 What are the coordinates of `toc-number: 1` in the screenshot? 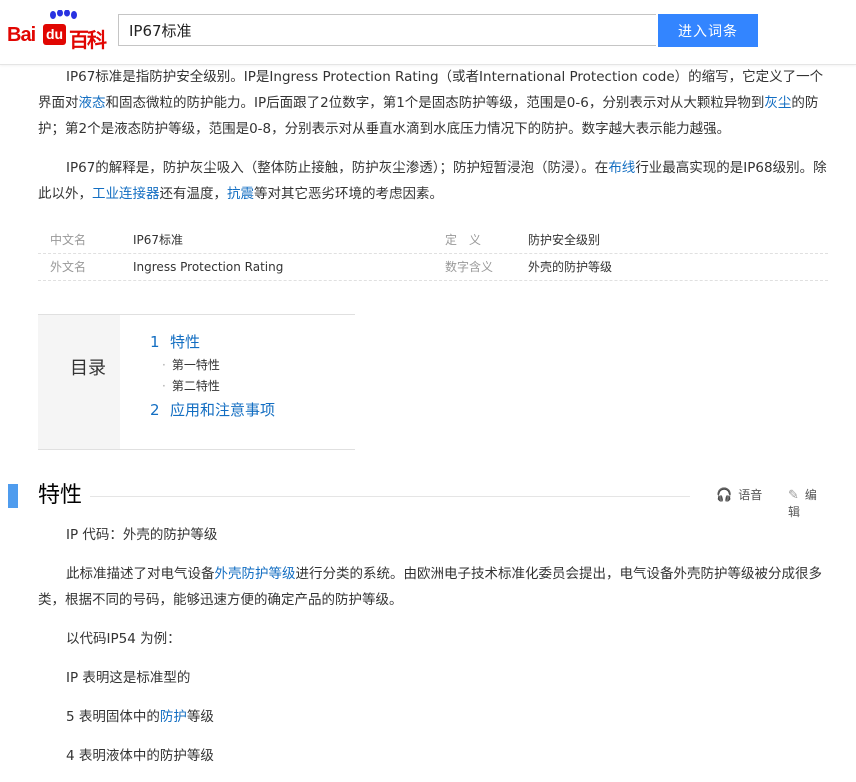 It's located at (155, 342).